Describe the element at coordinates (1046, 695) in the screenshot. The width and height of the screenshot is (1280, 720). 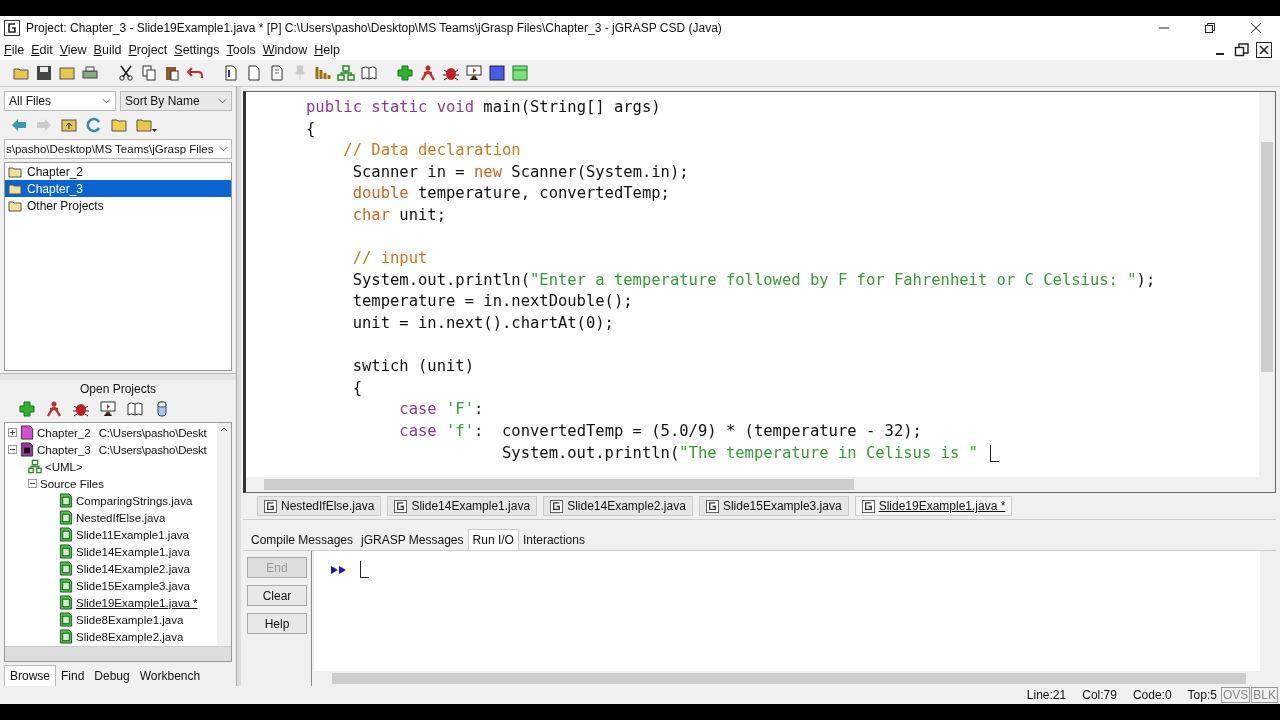
I see `status-text: Line:21` at that location.